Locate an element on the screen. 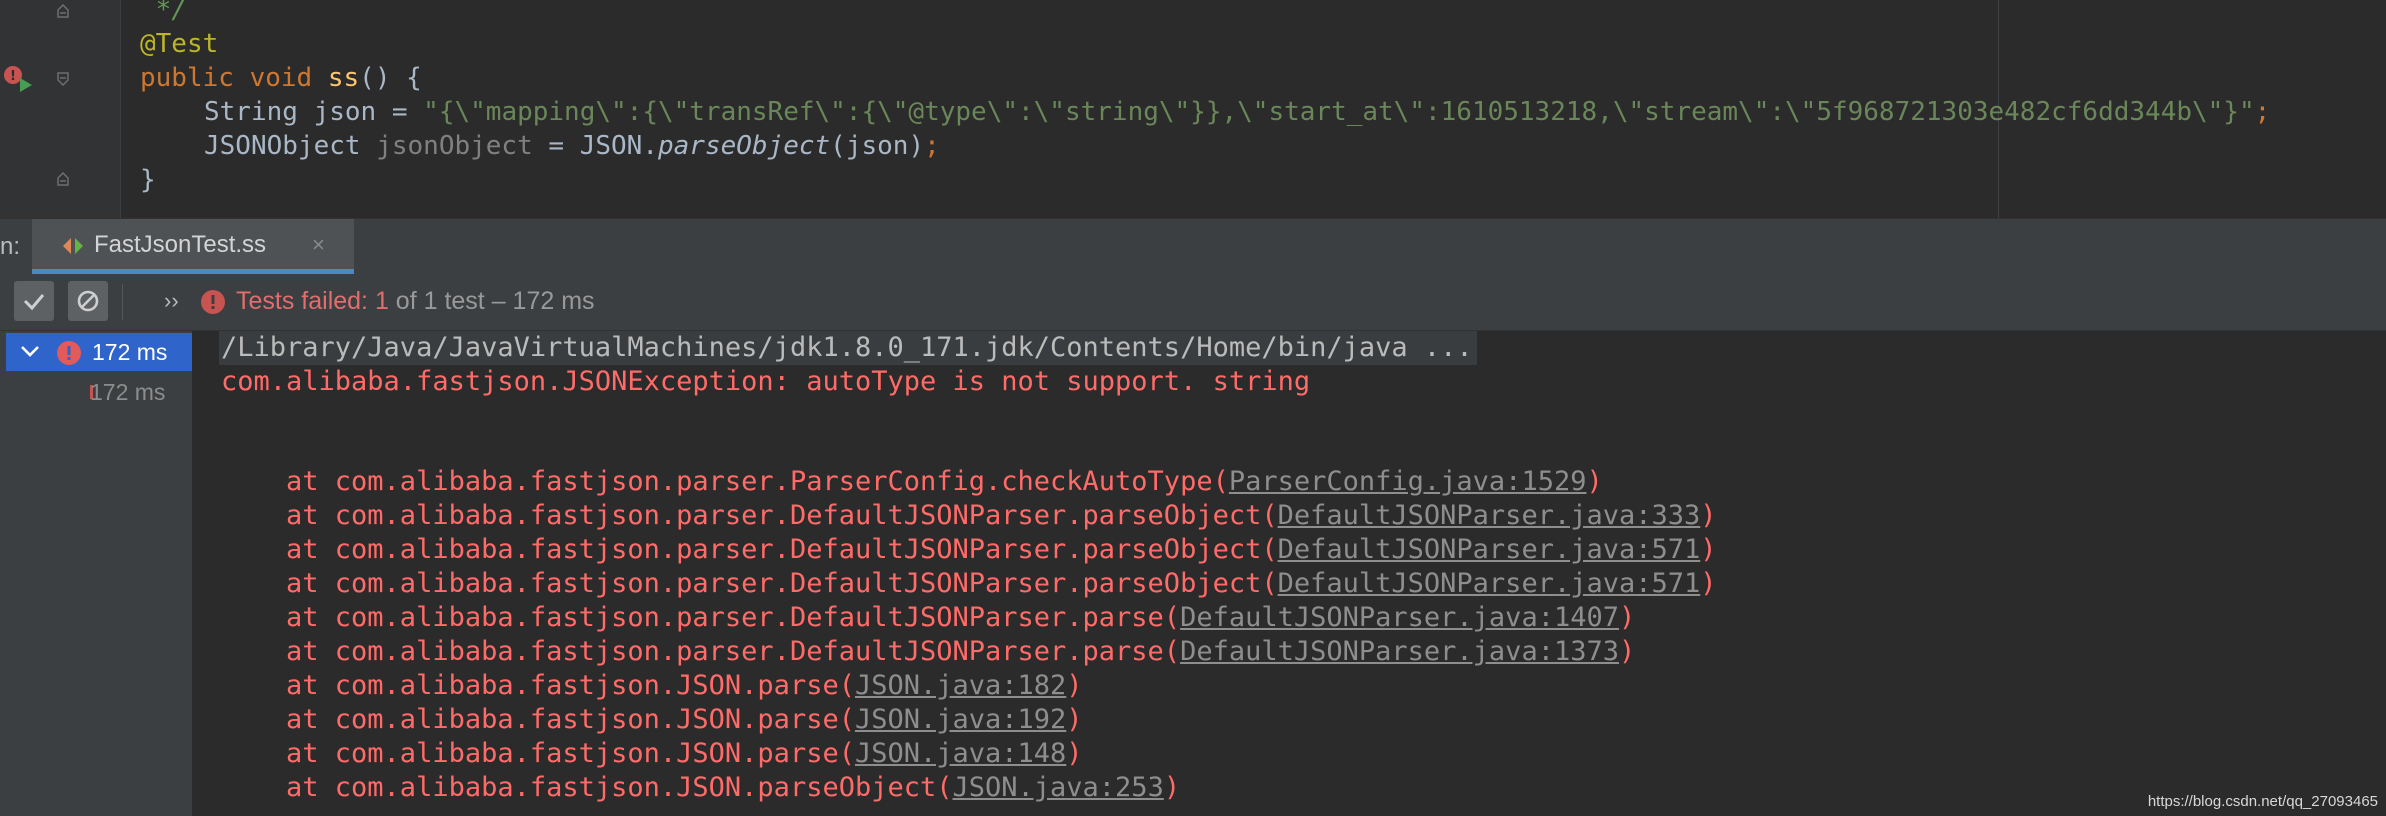 Image resolution: width=2386 pixels, height=816 pixels. run-test-gutter-icon: ! is located at coordinates (18, 80).